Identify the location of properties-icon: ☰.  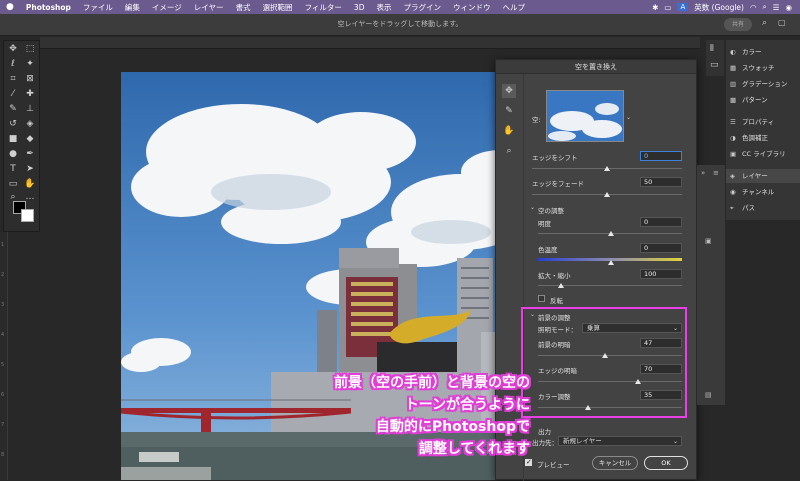
(733, 122).